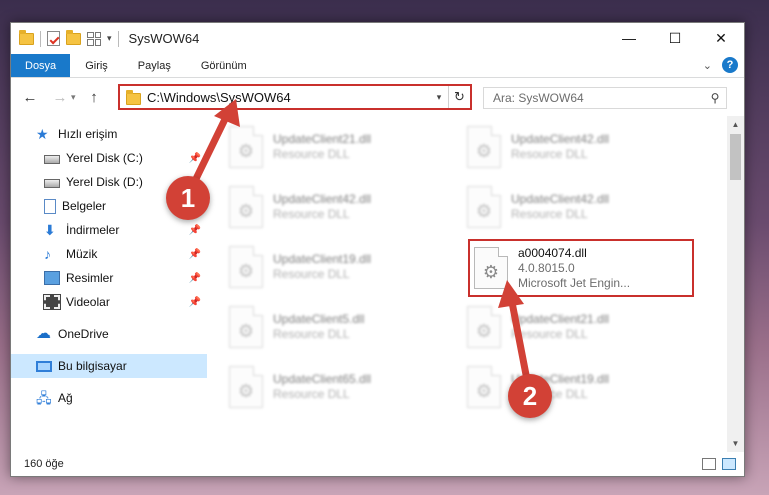 This screenshot has width=769, height=495. Describe the element at coordinates (44, 464) in the screenshot. I see `item-count: 160 öğe` at that location.